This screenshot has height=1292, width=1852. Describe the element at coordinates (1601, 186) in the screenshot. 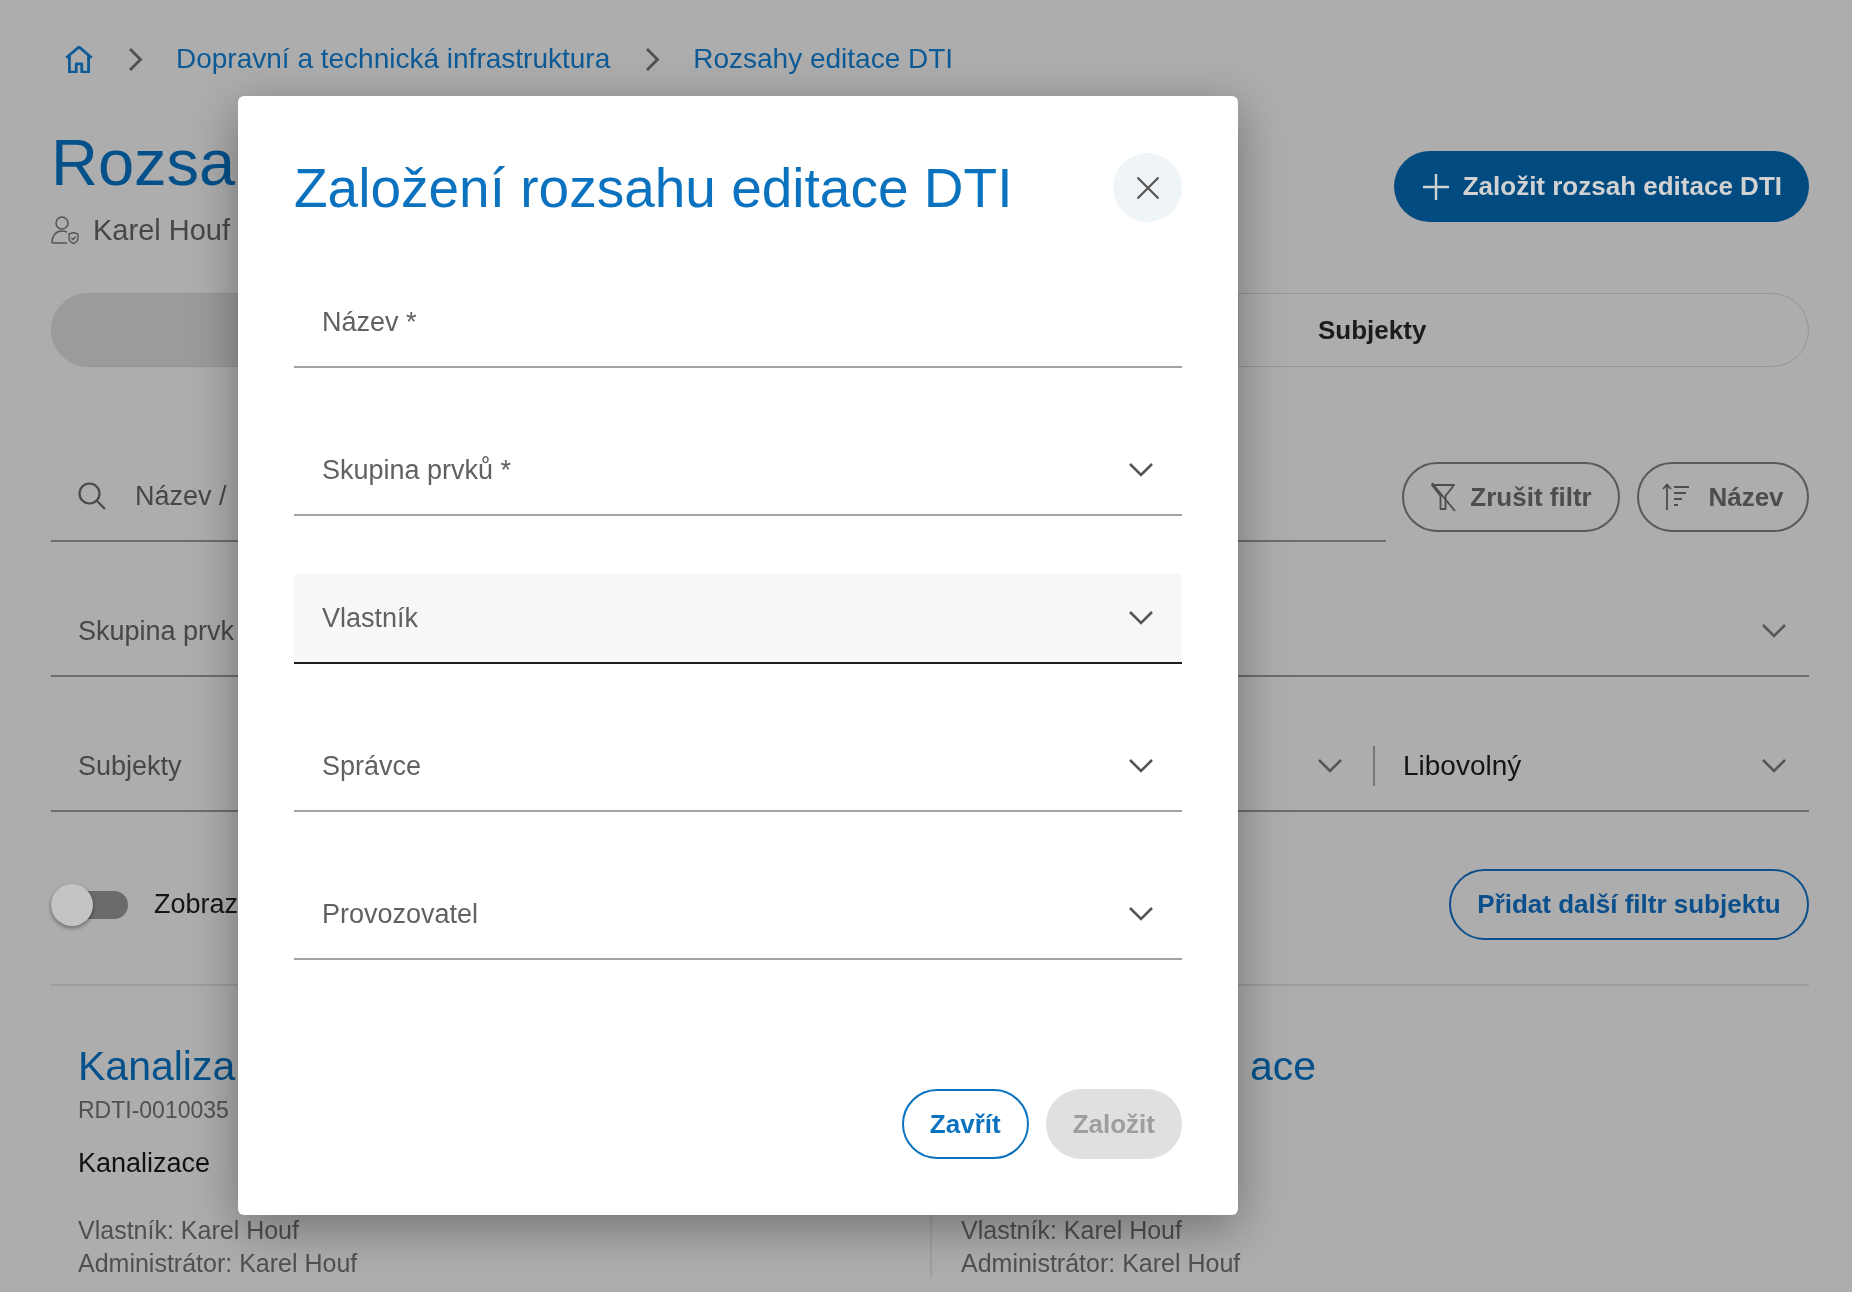

I see `create-button: Založit rozsah editace DTI` at that location.